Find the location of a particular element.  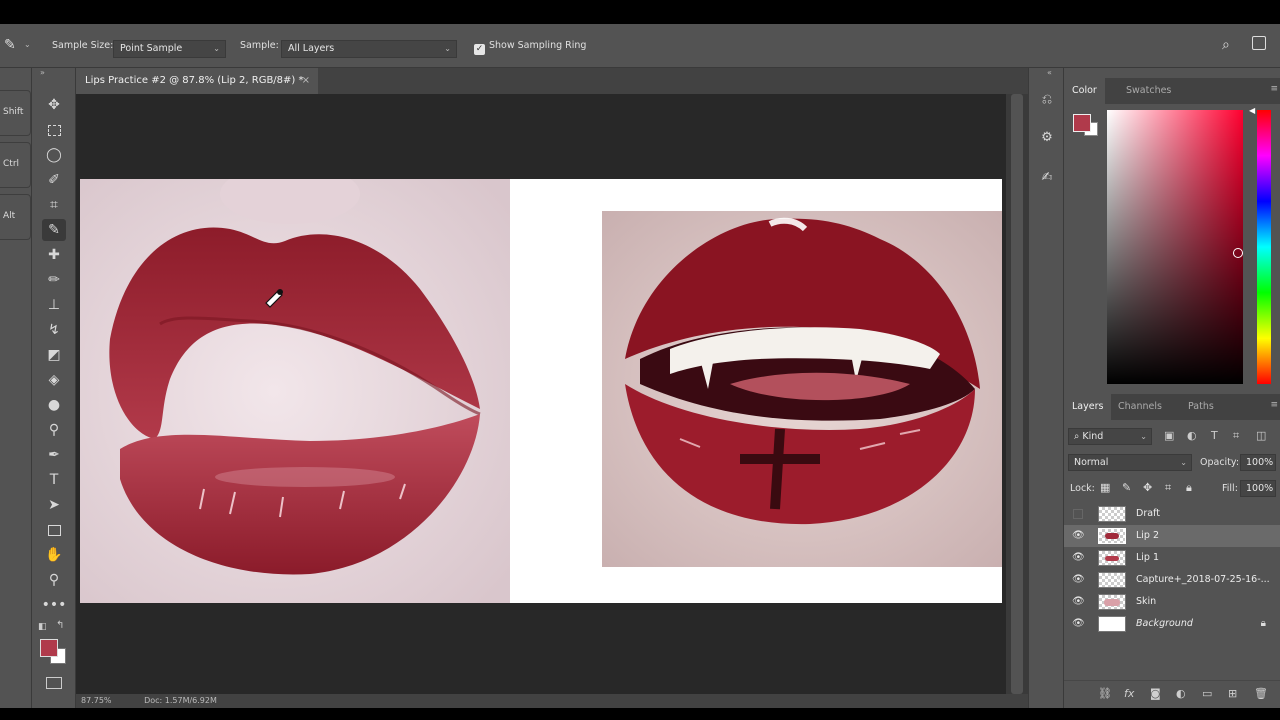

search-icon: ⌕ is located at coordinates (1226, 45).